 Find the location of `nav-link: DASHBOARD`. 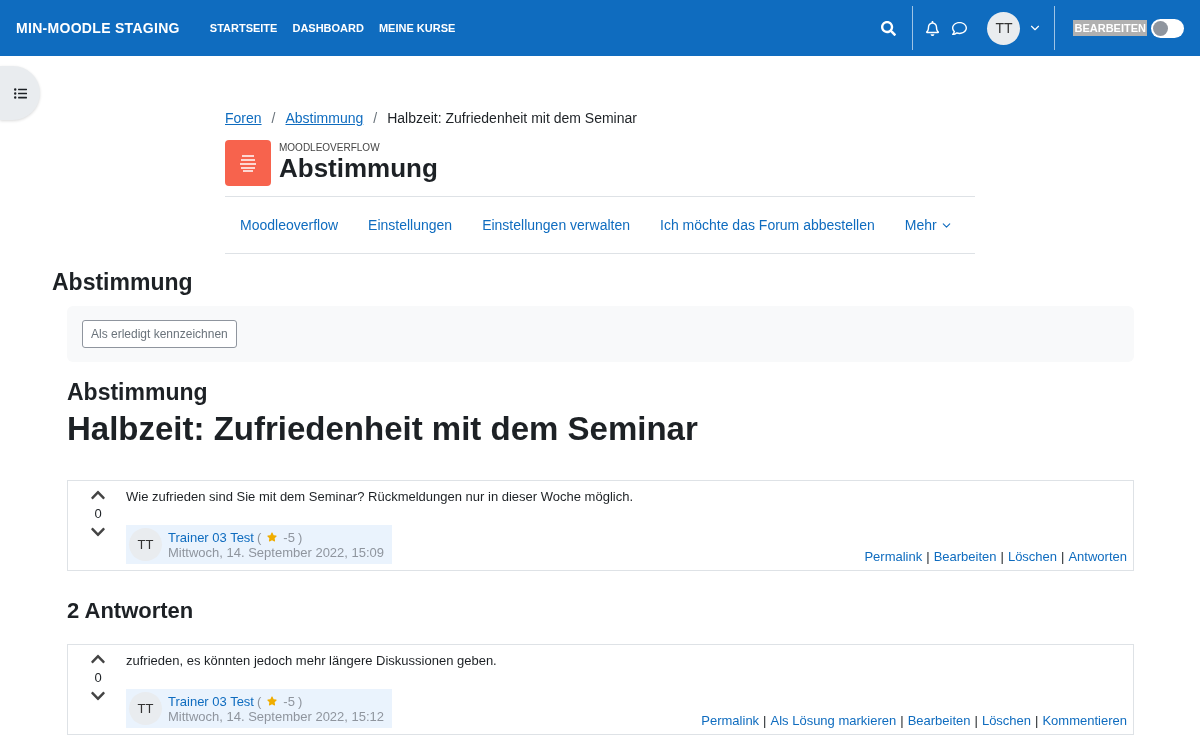

nav-link: DASHBOARD is located at coordinates (328, 28).